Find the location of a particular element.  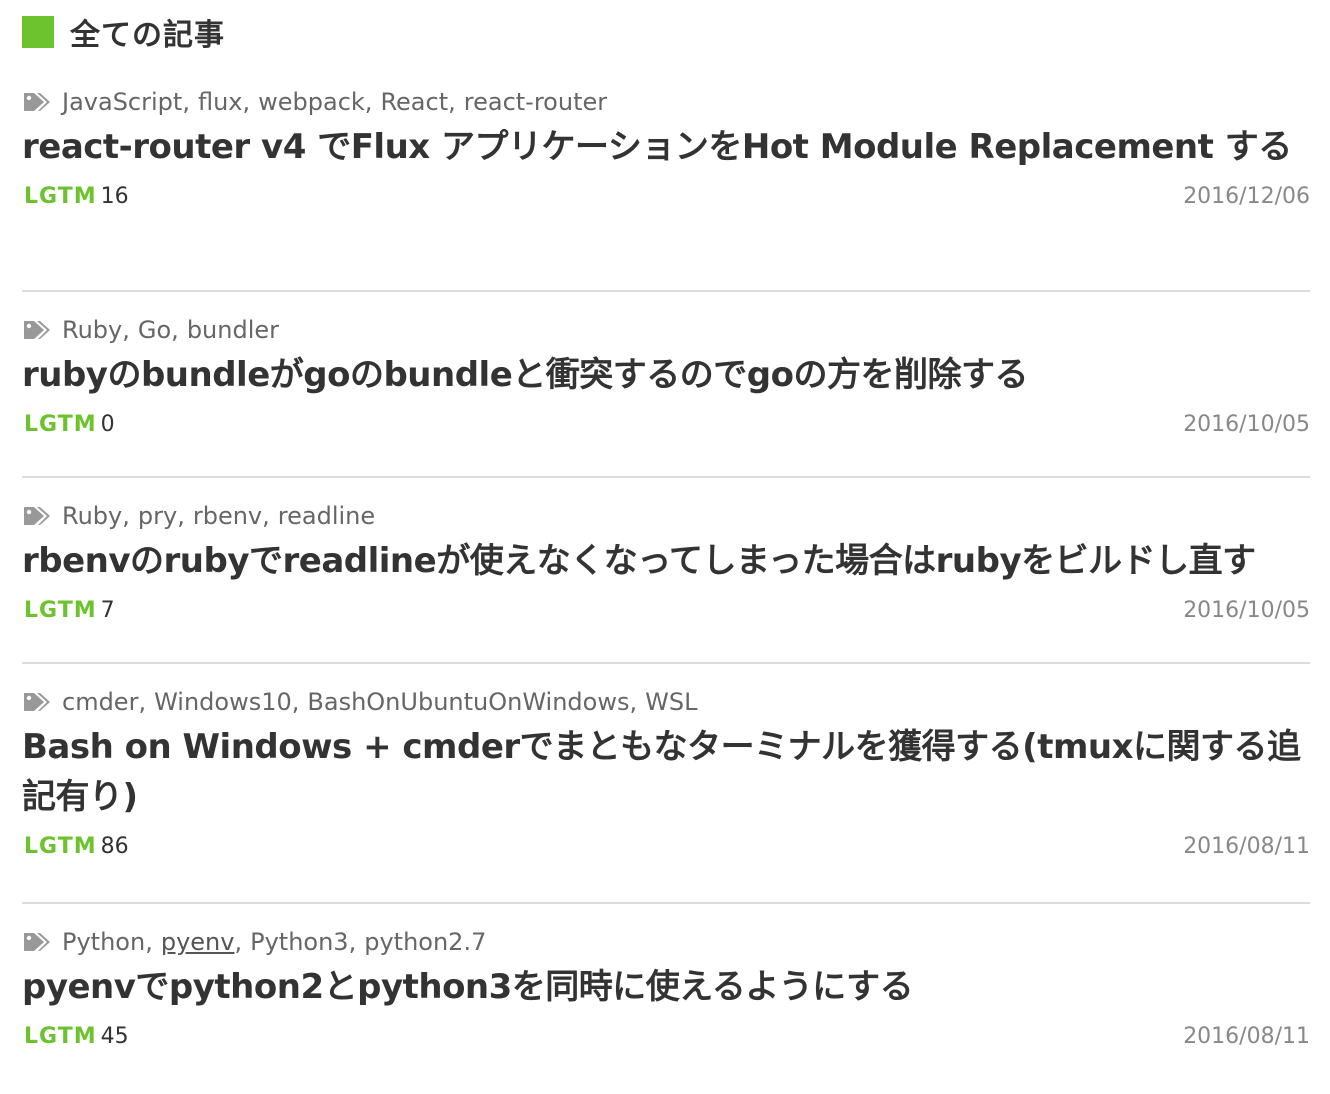

article-meta: LGTM 45 2016/08/11 is located at coordinates (666, 1036).